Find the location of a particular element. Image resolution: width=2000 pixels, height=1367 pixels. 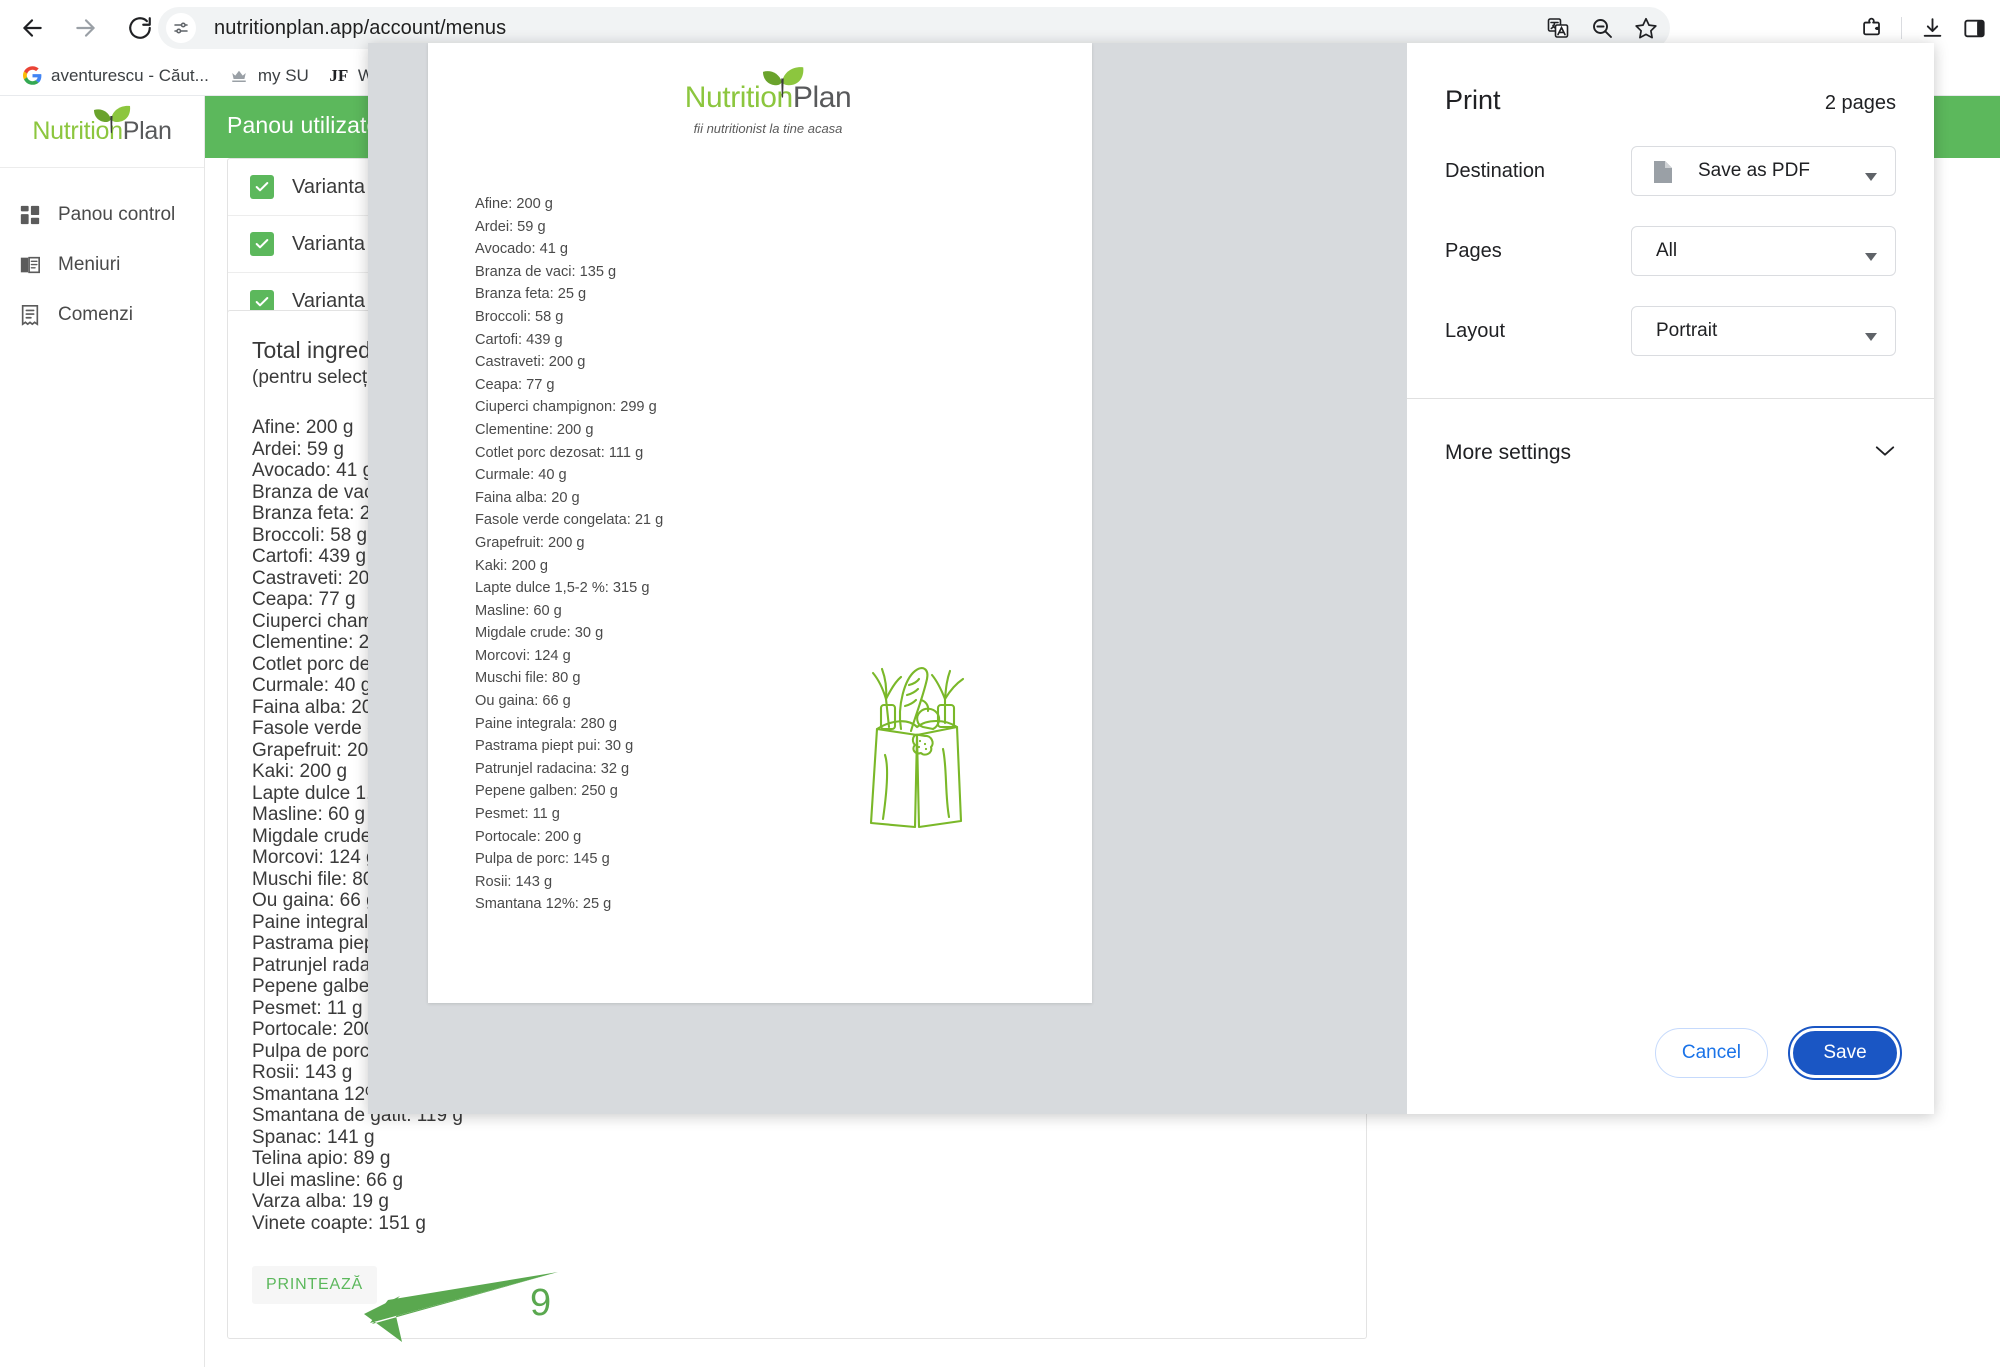

preview-ingredient-line: Castraveti: 200 g is located at coordinates (530, 362).